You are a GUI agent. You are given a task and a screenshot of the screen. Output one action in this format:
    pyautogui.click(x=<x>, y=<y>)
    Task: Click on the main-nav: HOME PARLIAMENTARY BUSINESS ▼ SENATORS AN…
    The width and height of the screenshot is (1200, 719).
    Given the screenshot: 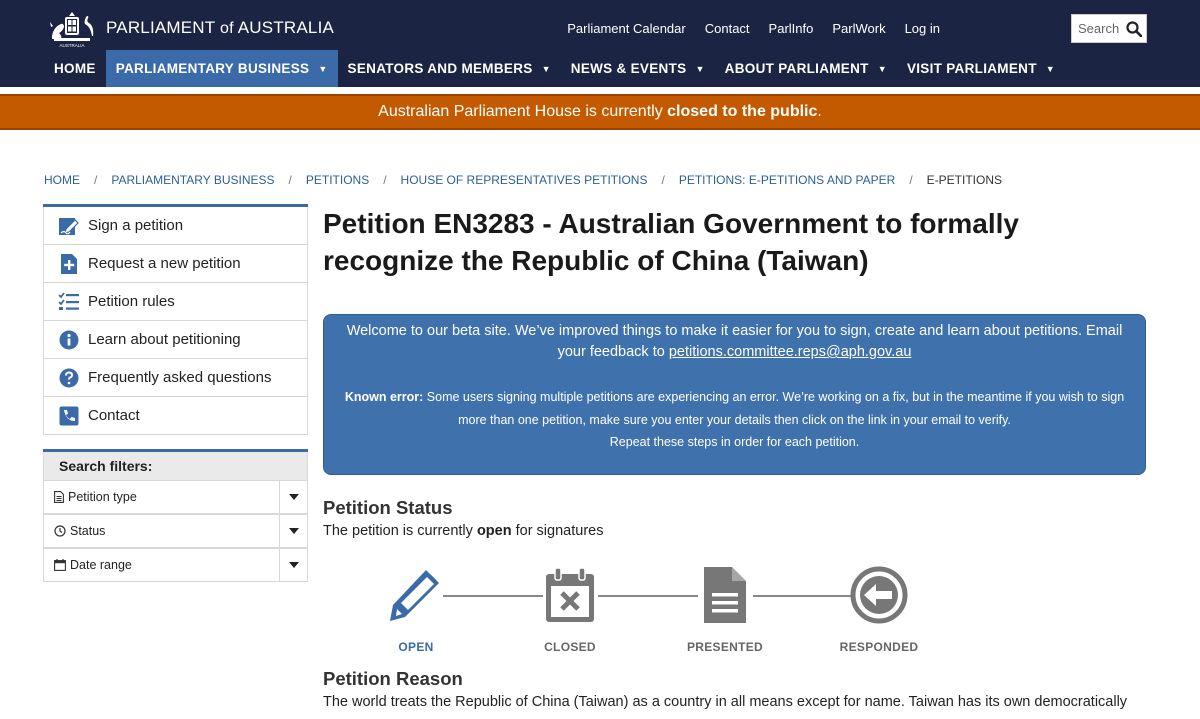 What is the action you would take?
    pyautogui.click(x=554, y=68)
    